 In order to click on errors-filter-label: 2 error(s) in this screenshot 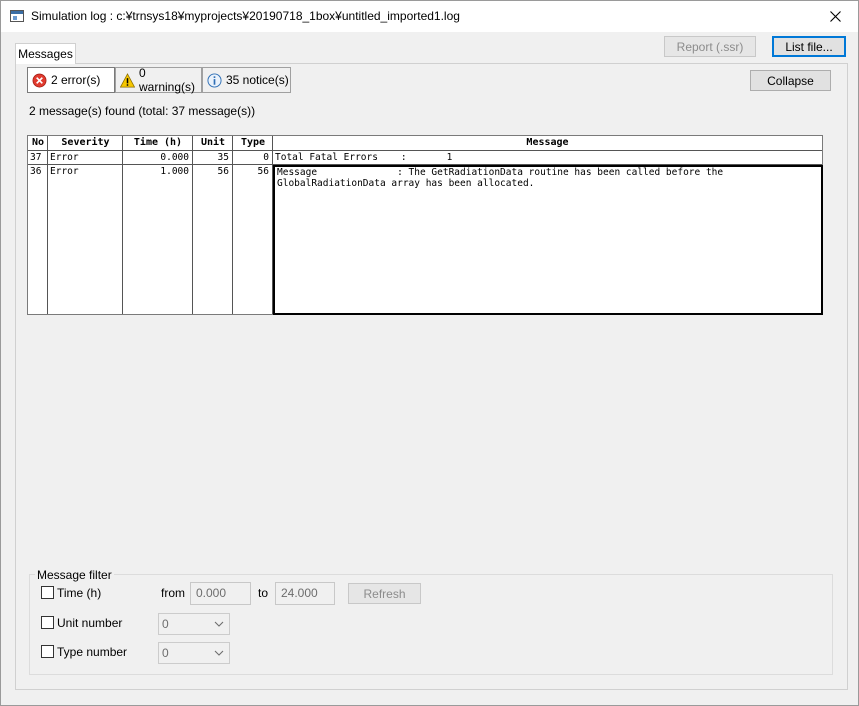, I will do `click(76, 80)`.